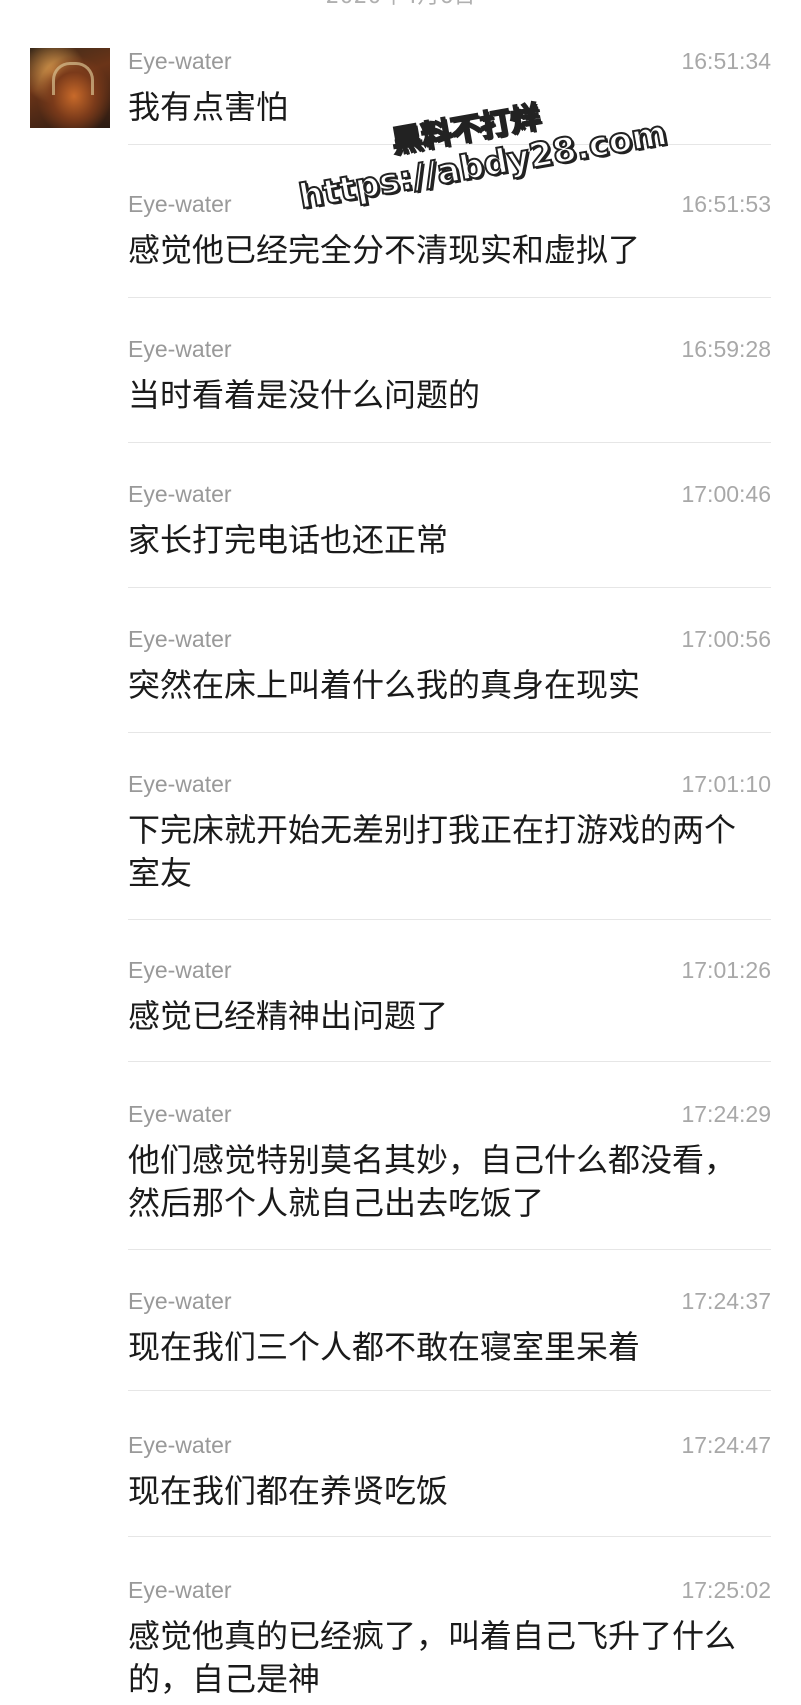 The image size is (801, 1705). What do you see at coordinates (384, 1347) in the screenshot?
I see `message-text: 现在我们三个人都不敢在寝室里呆着` at bounding box center [384, 1347].